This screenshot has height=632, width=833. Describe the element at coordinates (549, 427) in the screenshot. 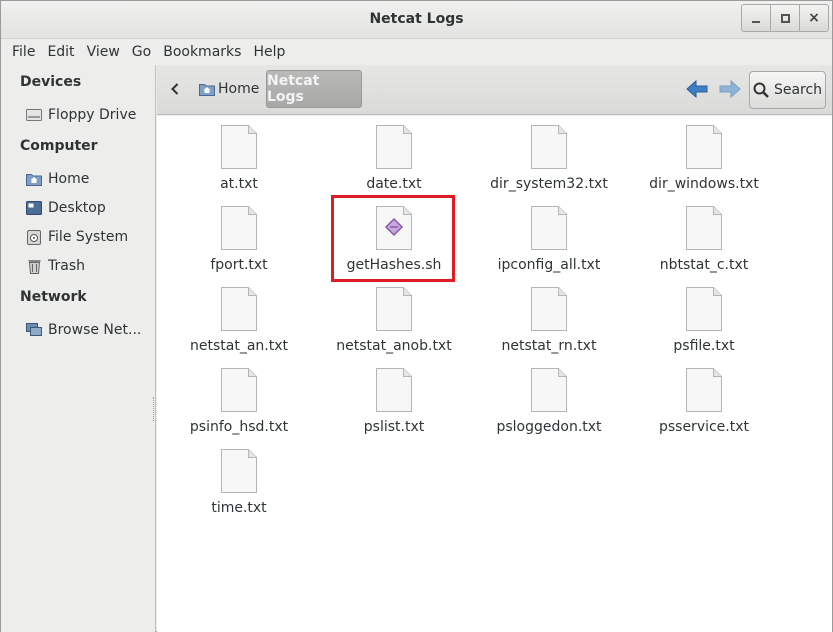

I see `file-name: psloggedon.txt` at that location.